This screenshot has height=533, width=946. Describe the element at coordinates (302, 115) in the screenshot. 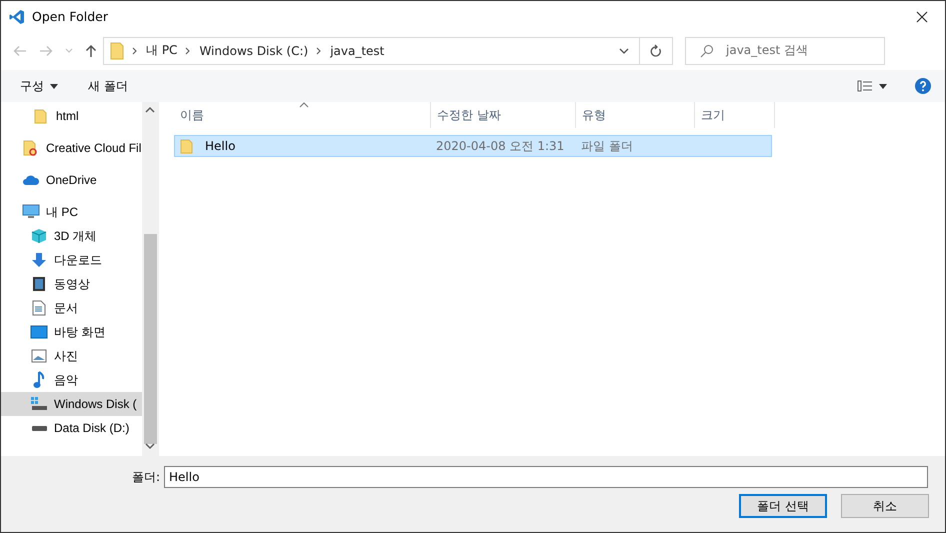

I see `column-header: 이름` at that location.